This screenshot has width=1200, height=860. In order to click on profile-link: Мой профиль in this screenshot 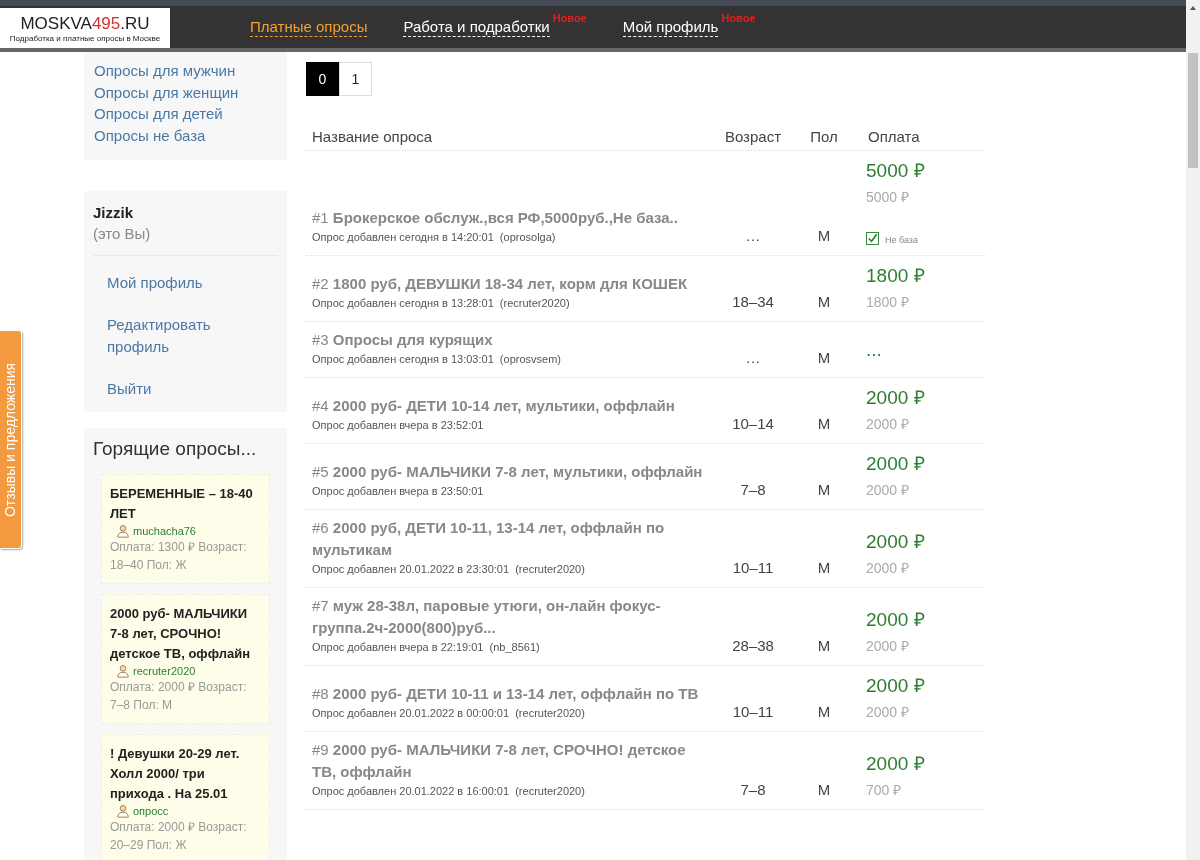, I will do `click(185, 283)`.